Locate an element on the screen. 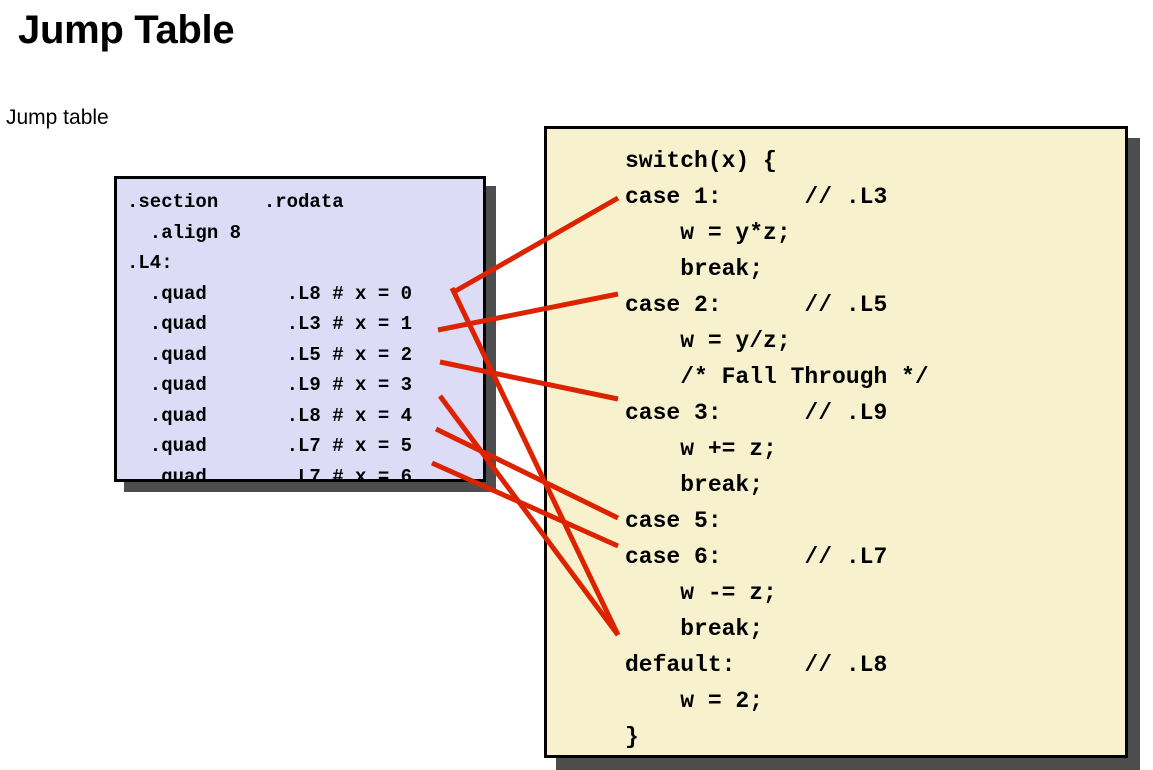 This screenshot has width=1153, height=770. code-line: default: // .L8 is located at coordinates (756, 665).